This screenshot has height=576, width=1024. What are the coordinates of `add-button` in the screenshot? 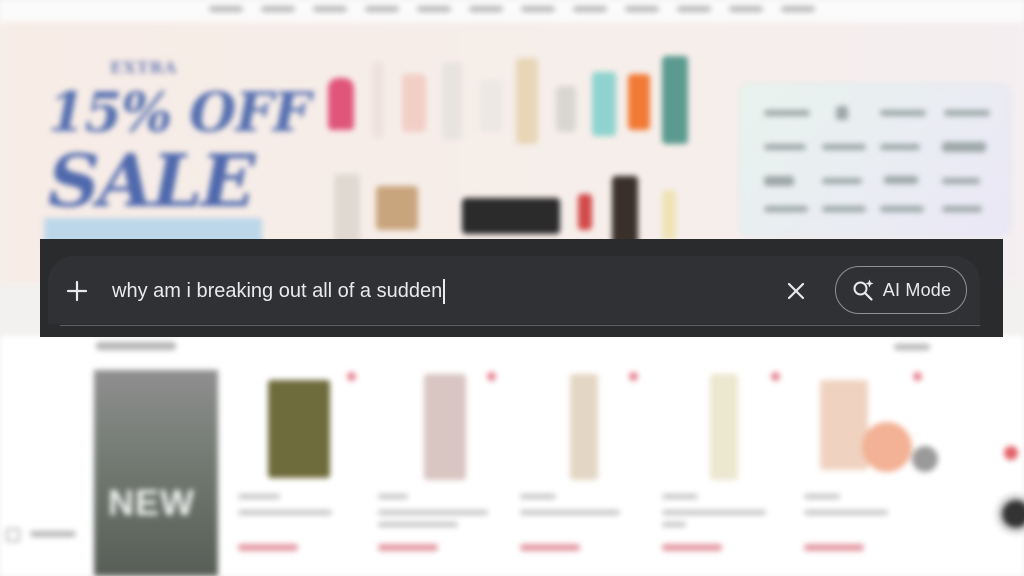 It's located at (77, 291).